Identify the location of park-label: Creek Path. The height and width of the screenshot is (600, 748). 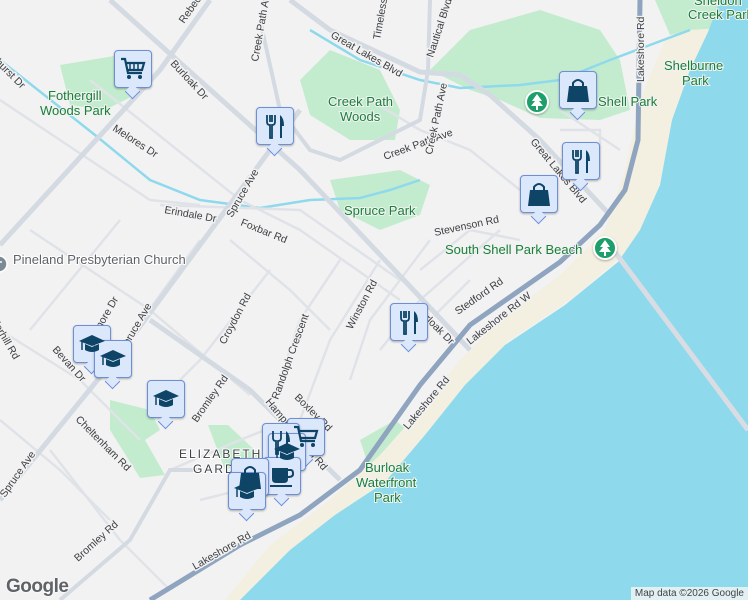
(360, 101).